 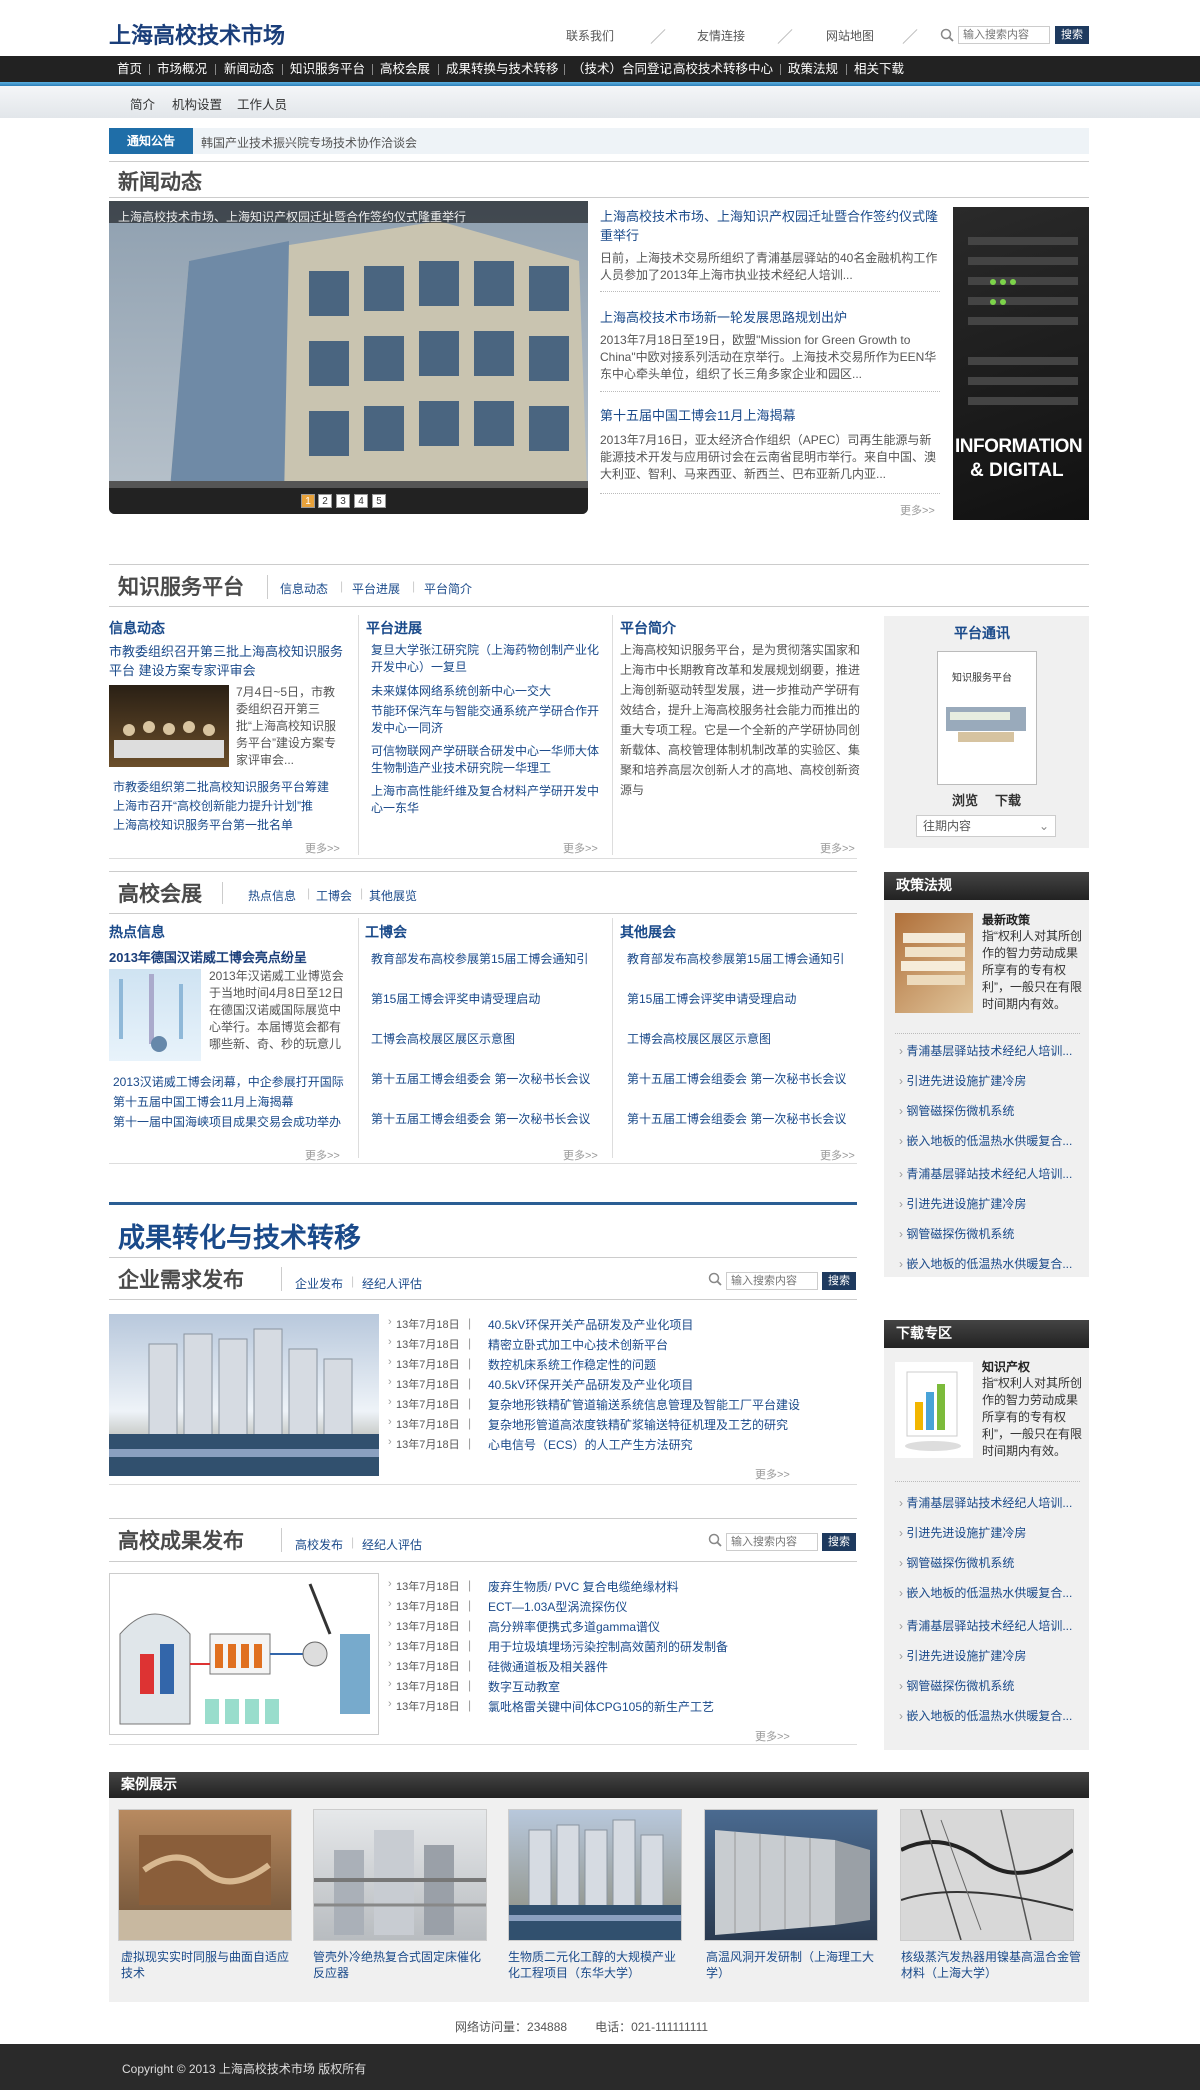 I want to click on nav-downloads: 相关下载, so click(x=879, y=69).